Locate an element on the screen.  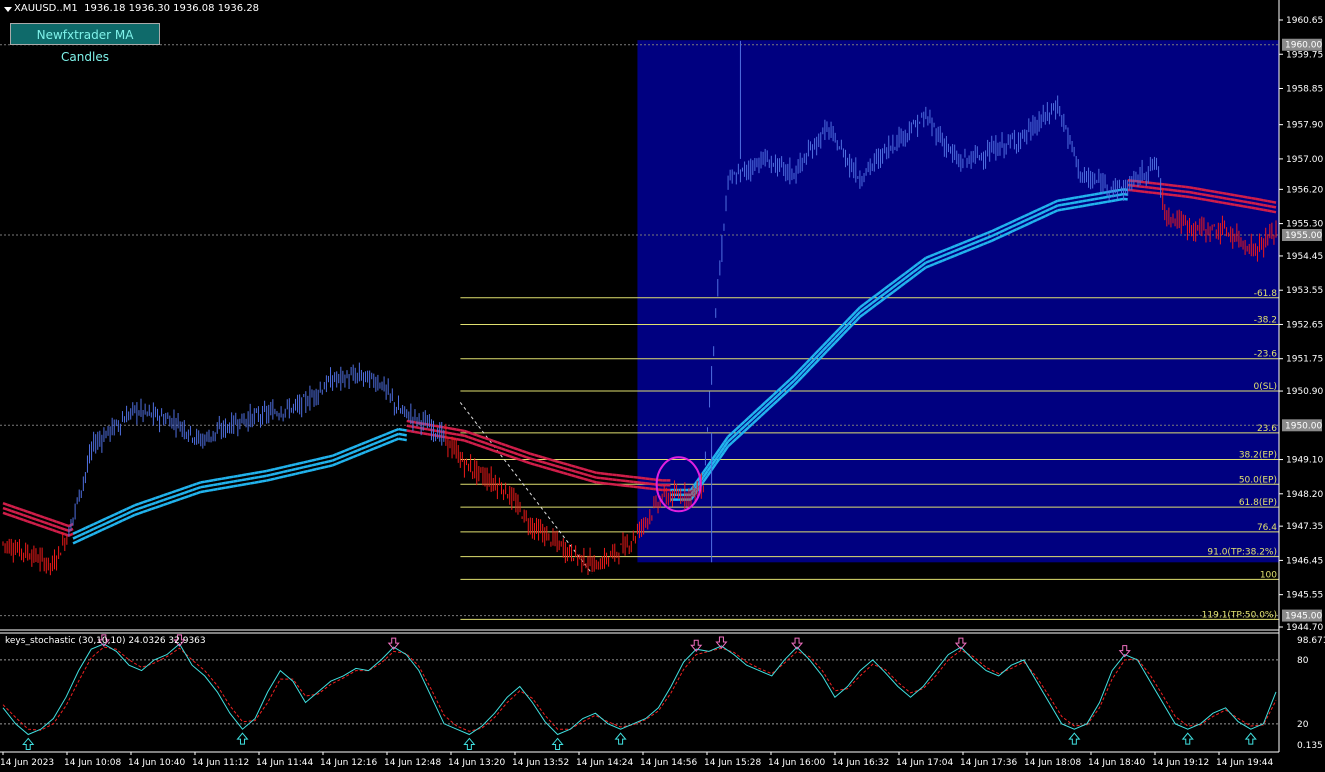
time-axis-label: 14 Jun 18:08 is located at coordinates (1052, 763).